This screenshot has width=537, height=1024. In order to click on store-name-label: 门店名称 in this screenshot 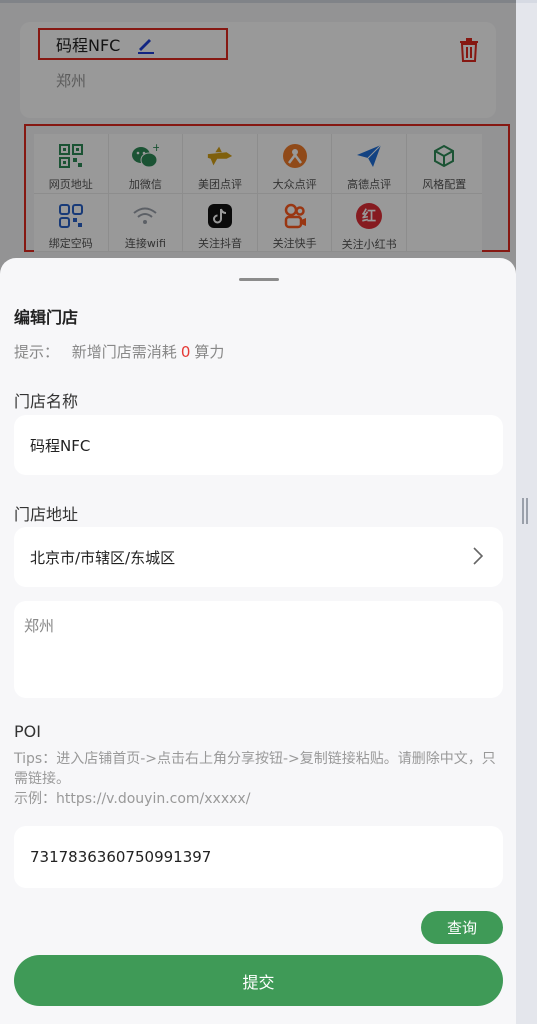, I will do `click(46, 401)`.